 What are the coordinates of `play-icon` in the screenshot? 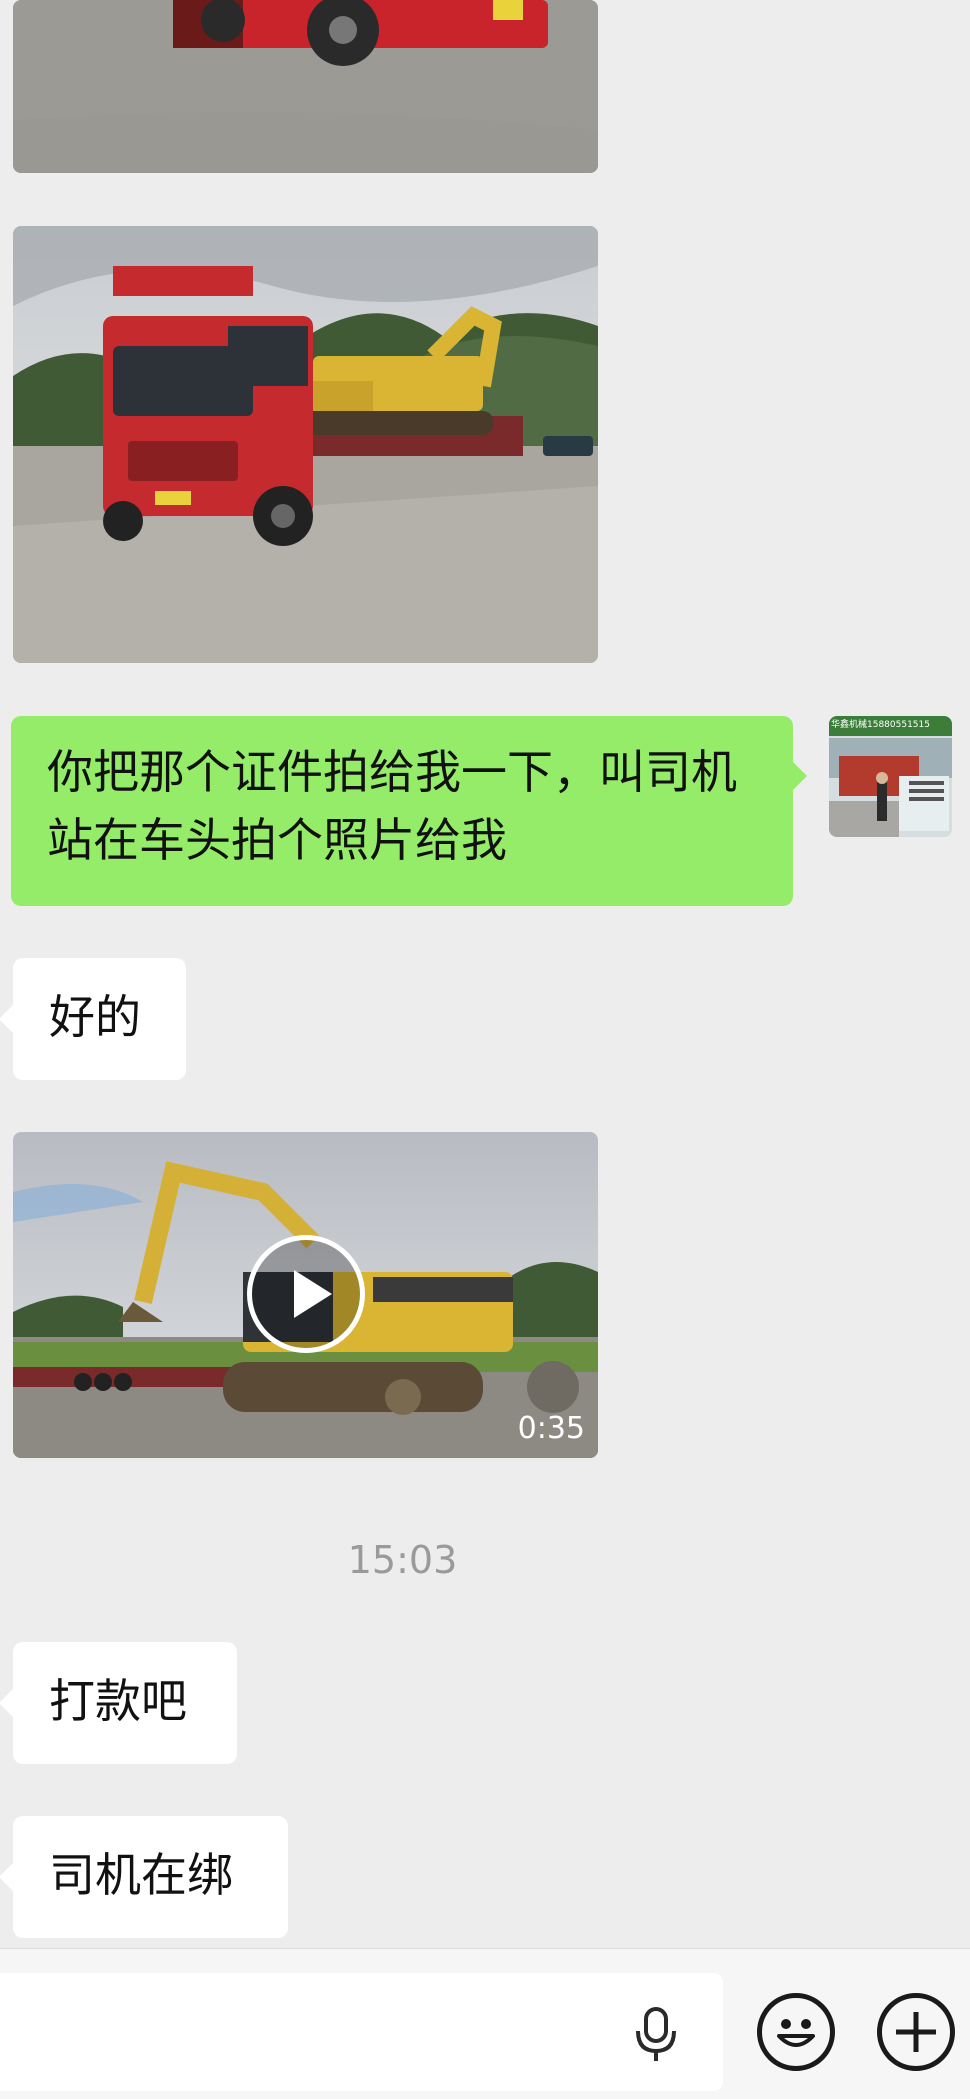 It's located at (306, 1294).